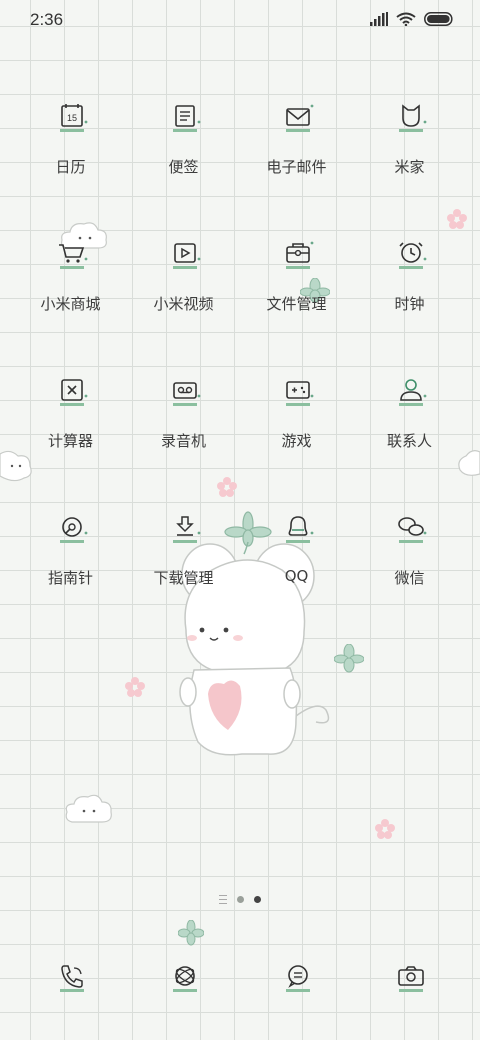 Image resolution: width=480 pixels, height=1040 pixels. I want to click on video-icon, so click(187, 256).